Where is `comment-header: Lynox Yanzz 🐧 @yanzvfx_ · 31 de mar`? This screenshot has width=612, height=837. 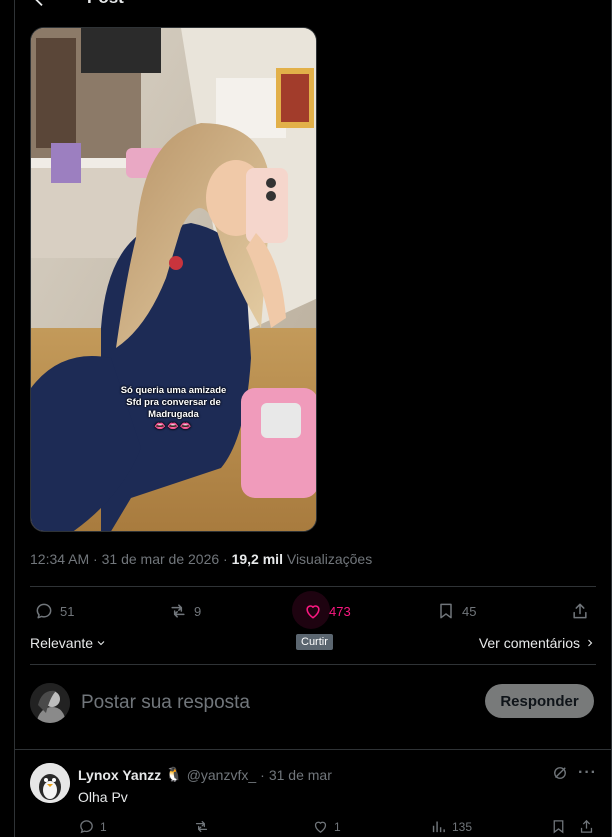
comment-header: Lynox Yanzz 🐧 @yanzvfx_ · 31 de mar is located at coordinates (205, 774).